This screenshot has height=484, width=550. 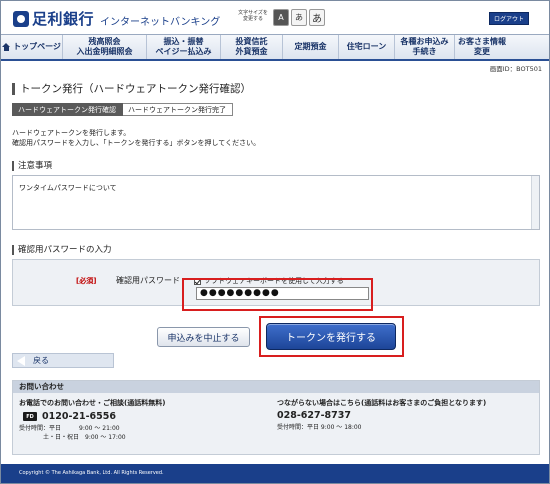 What do you see at coordinates (62, 250) in the screenshot?
I see `password-section-heading: 確認用パスワードの入力` at bounding box center [62, 250].